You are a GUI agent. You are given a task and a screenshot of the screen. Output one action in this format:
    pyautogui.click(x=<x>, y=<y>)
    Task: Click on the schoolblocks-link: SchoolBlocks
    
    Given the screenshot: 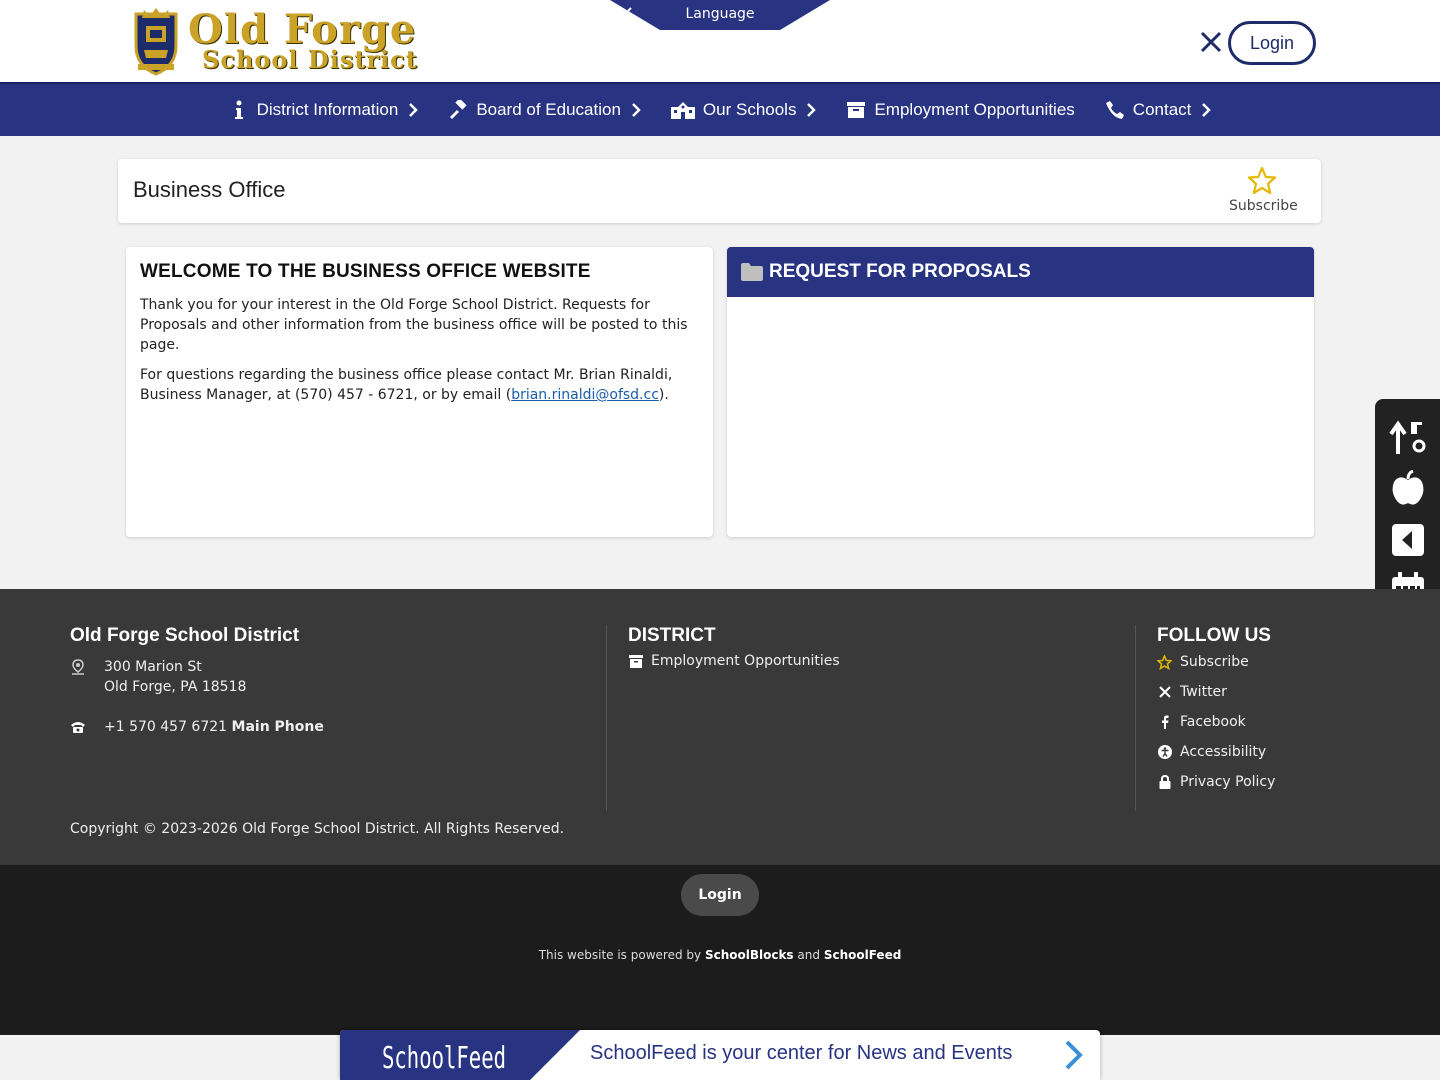 What is the action you would take?
    pyautogui.click(x=749, y=955)
    